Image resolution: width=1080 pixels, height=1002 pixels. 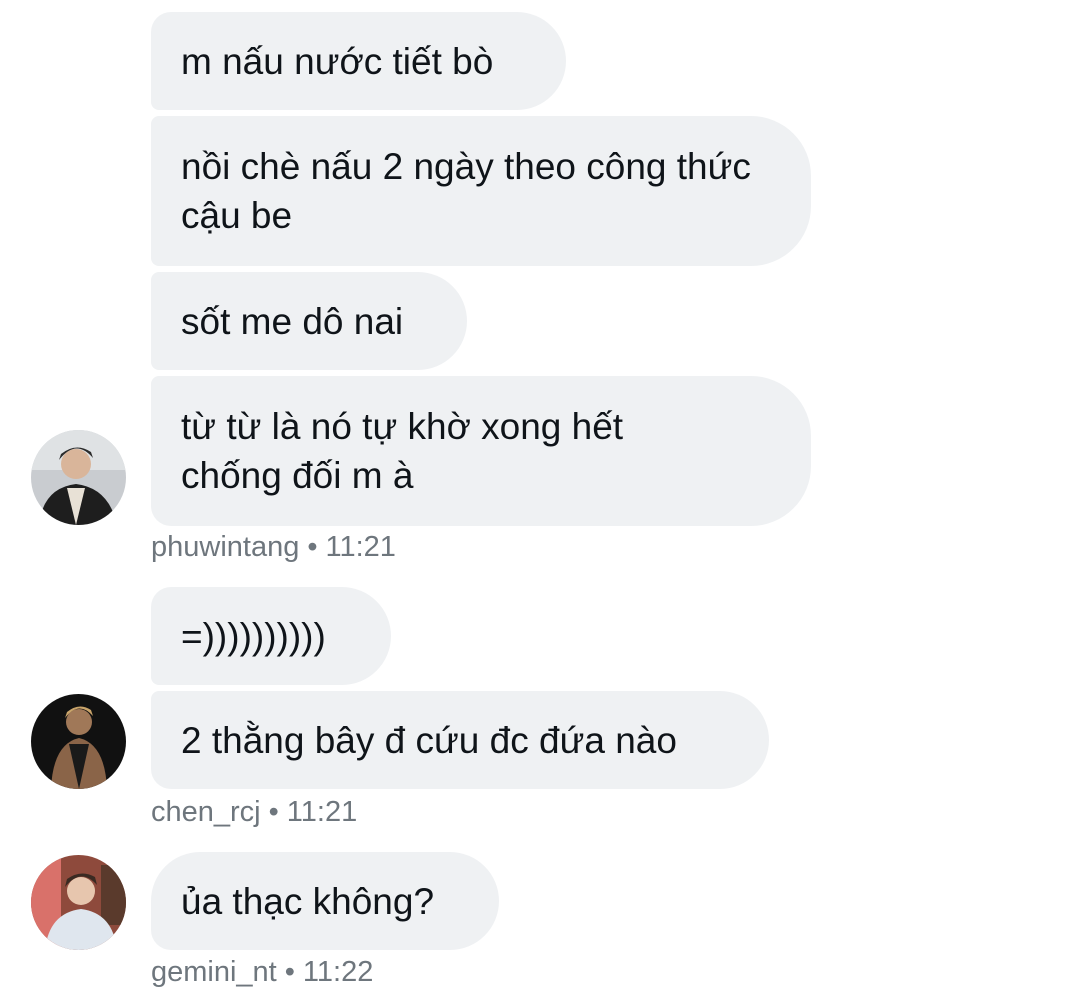 I want to click on message-bubble: =)))))))))), so click(x=271, y=636).